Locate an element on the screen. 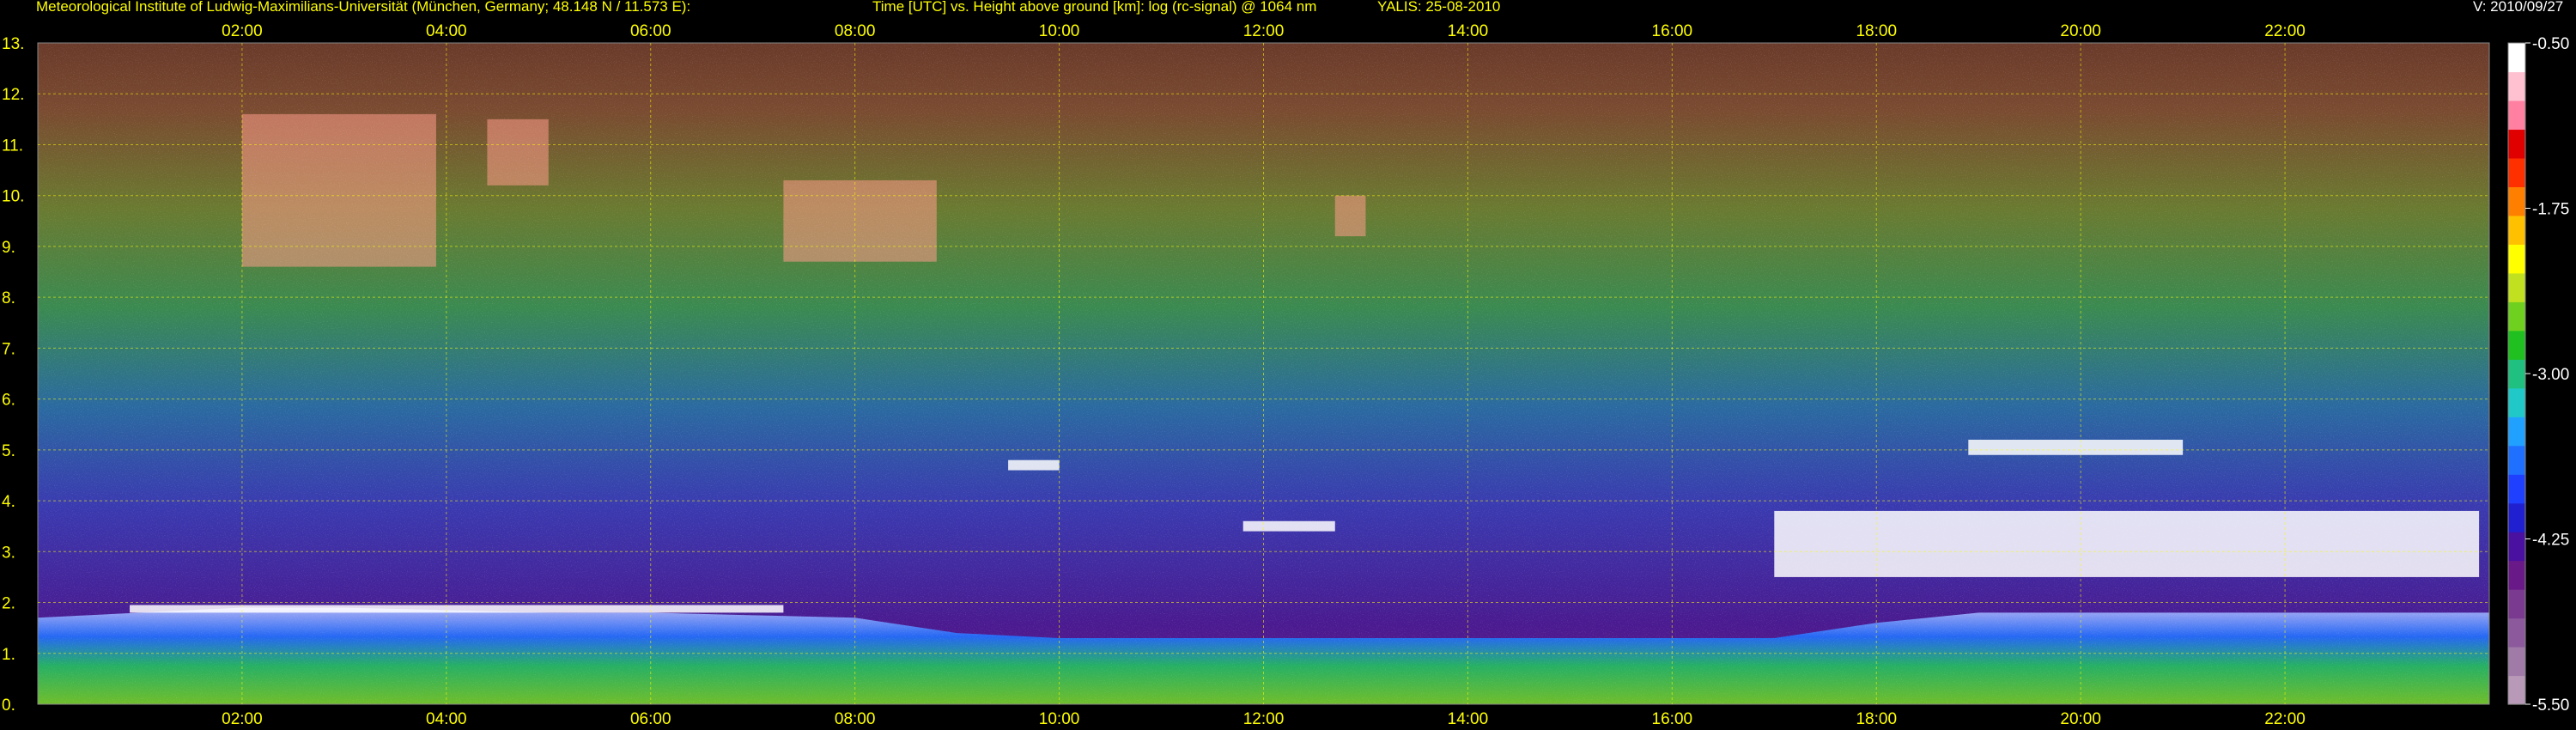 This screenshot has width=2576, height=730. y-tick-label-10: 10. is located at coordinates (13, 197).